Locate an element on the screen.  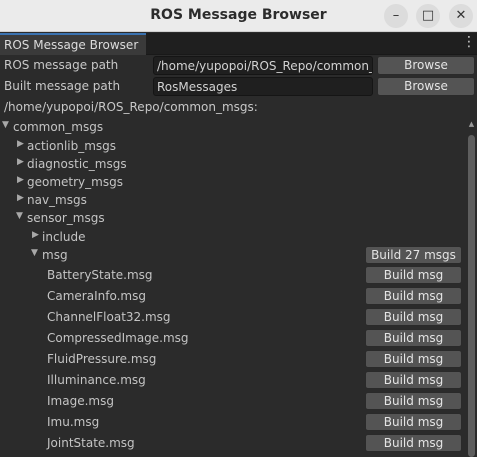
tree-file-camera-info: CameraInfo.msg Build msg is located at coordinates (233, 296).